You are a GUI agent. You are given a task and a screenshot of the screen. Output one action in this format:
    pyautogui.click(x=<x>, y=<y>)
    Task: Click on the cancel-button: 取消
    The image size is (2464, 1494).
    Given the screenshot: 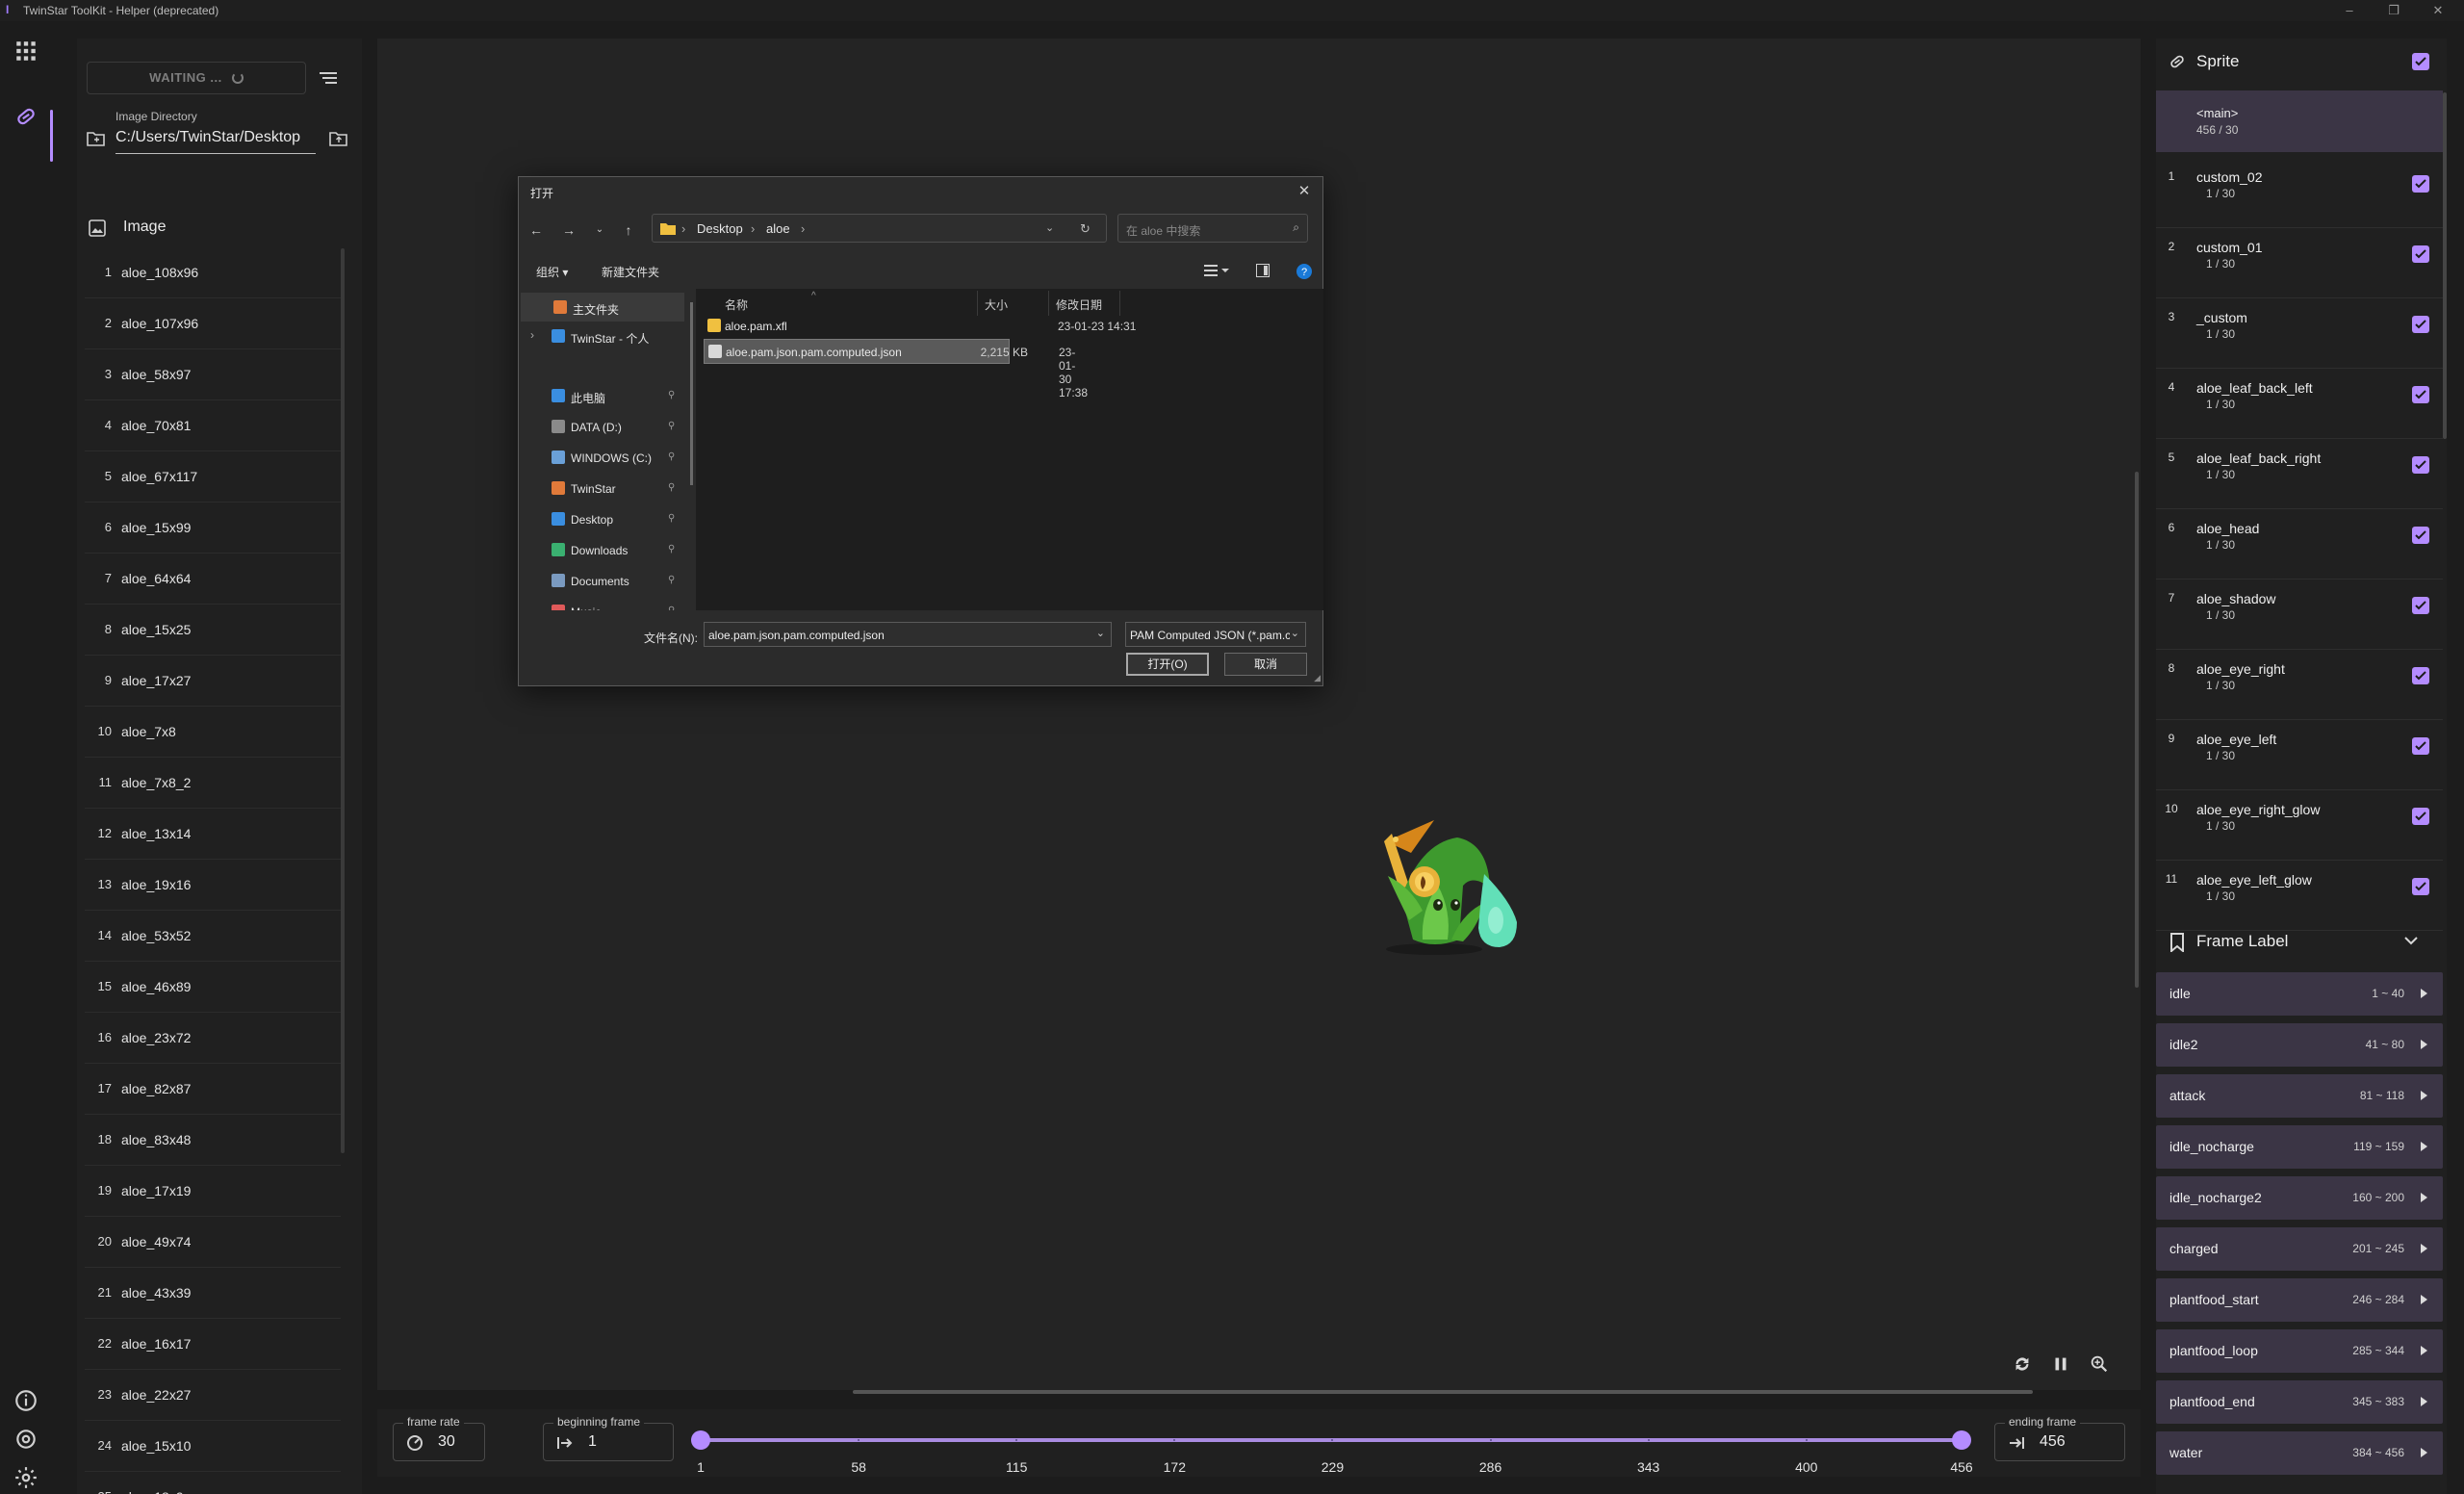 What is the action you would take?
    pyautogui.click(x=1265, y=664)
    